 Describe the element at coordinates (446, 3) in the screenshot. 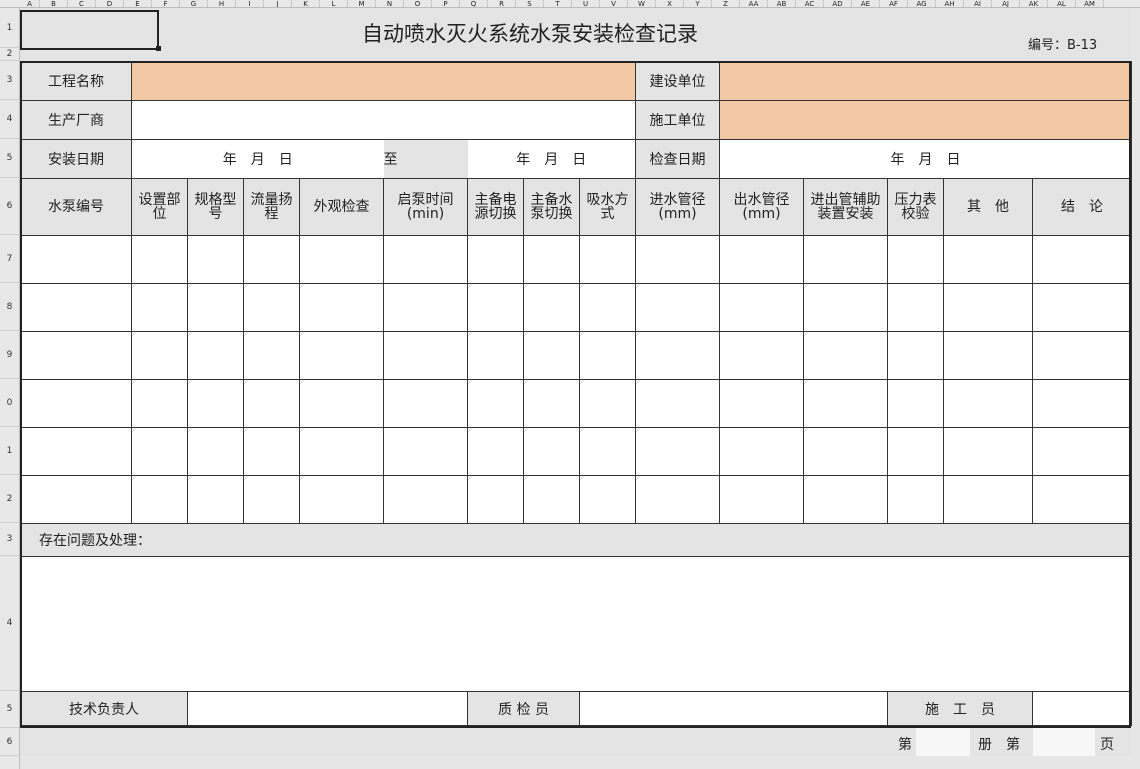

I see `column-header-p: P` at that location.